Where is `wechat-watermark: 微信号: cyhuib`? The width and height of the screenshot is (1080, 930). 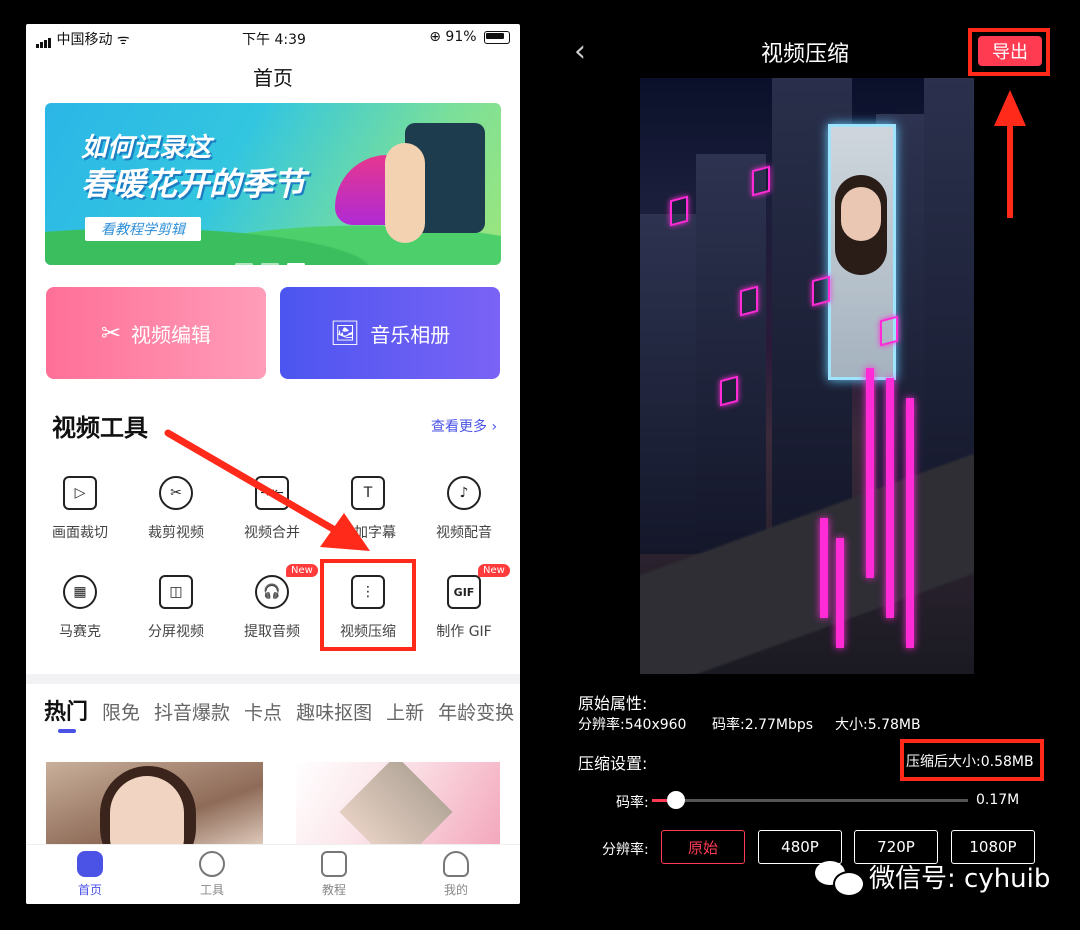 wechat-watermark: 微信号: cyhuib is located at coordinates (933, 877).